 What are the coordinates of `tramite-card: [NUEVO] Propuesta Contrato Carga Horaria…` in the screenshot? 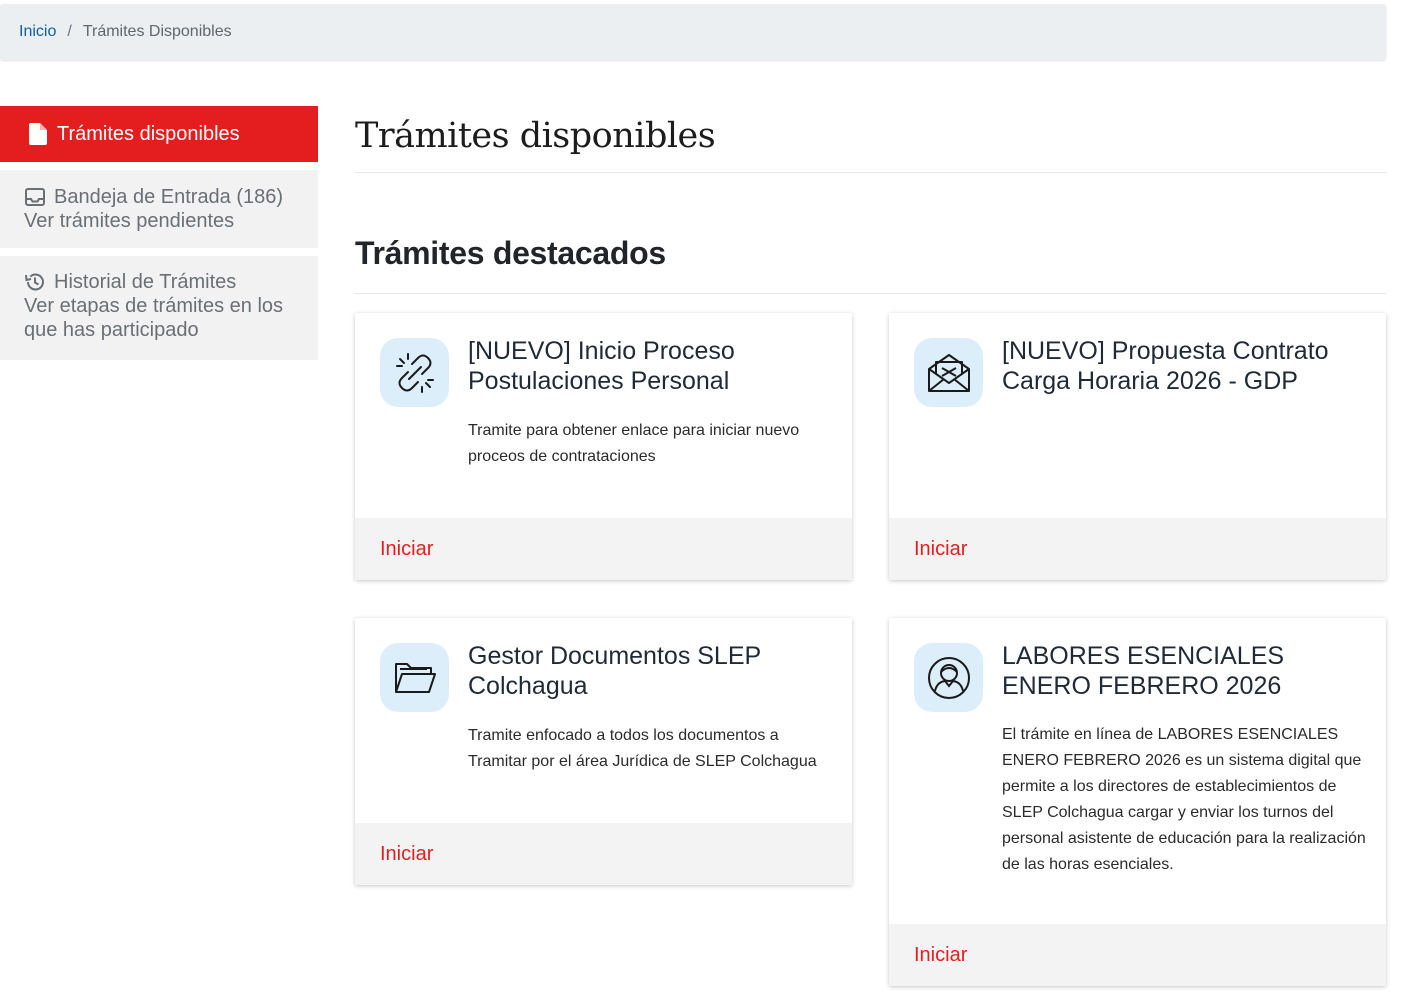 It's located at (1137, 446).